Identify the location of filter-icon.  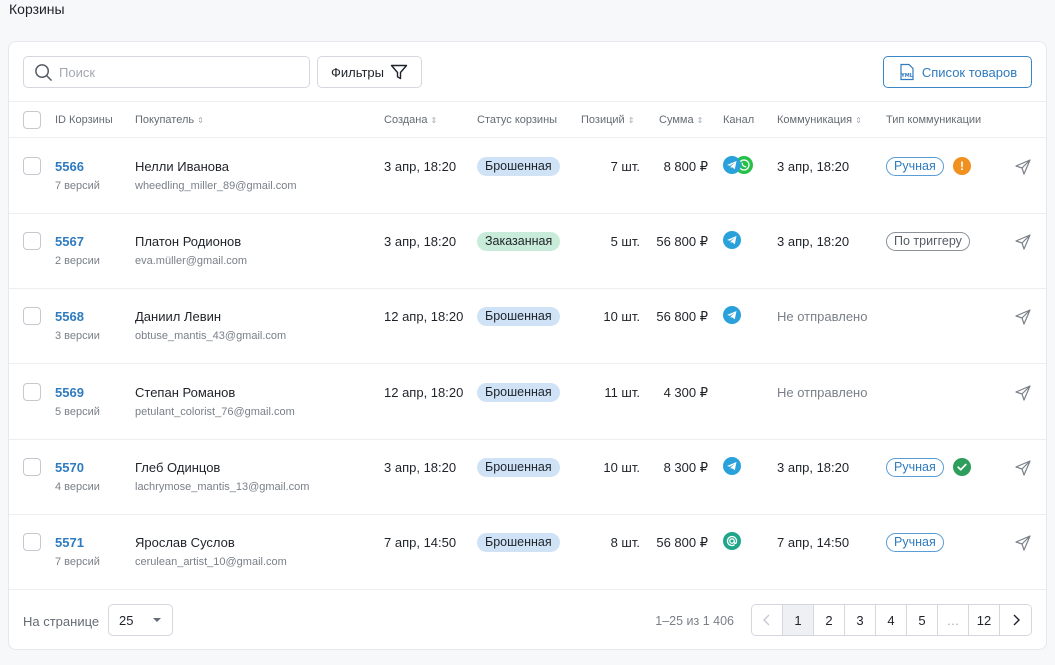
(399, 72).